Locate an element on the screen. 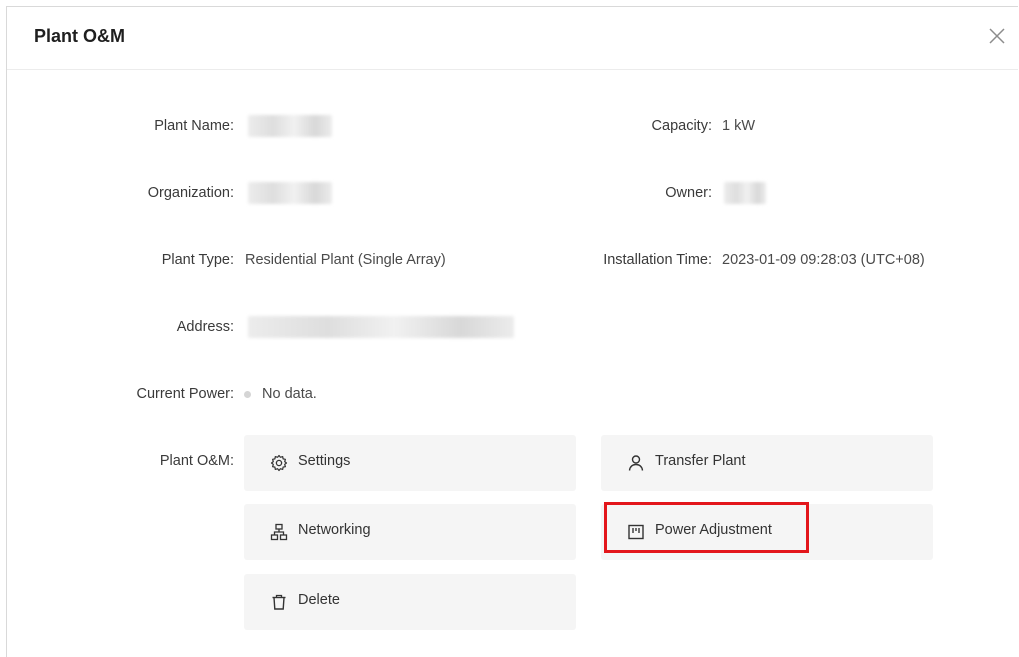  installation-time-value: 2023-01-09 09:28:03 (UTC+08) is located at coordinates (823, 260).